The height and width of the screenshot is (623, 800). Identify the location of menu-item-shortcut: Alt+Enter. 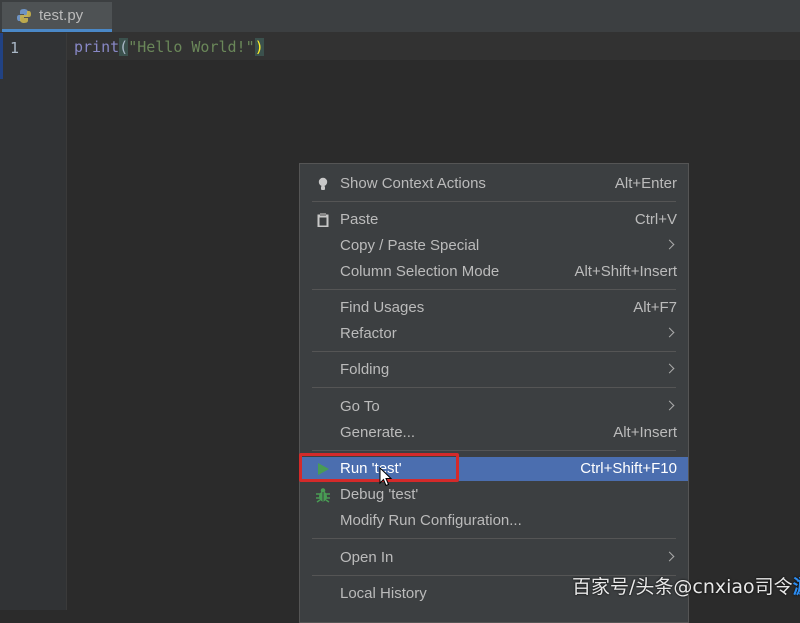
(645, 183).